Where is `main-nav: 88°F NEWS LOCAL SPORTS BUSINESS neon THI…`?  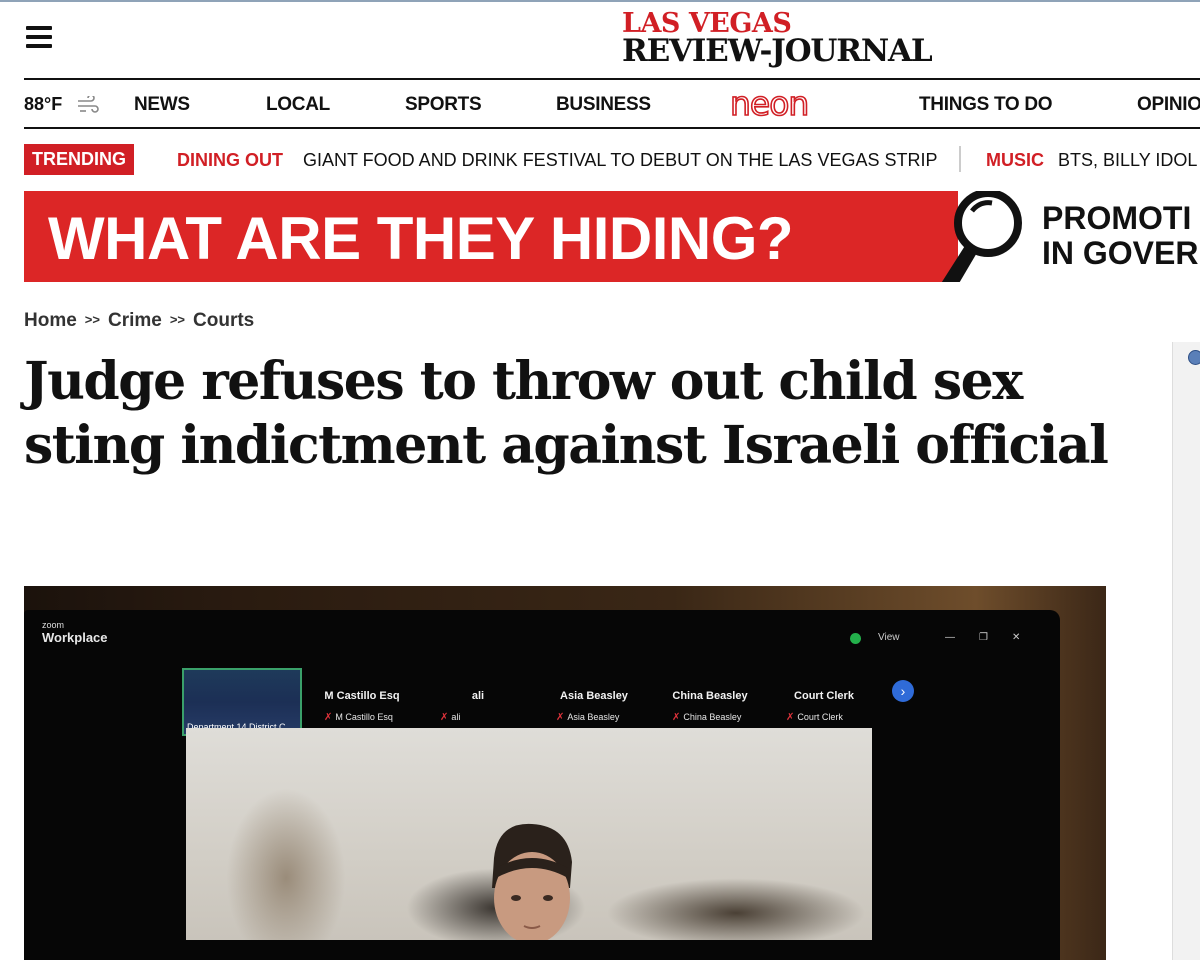 main-nav: 88°F NEWS LOCAL SPORTS BUSINESS neon THI… is located at coordinates (612, 104).